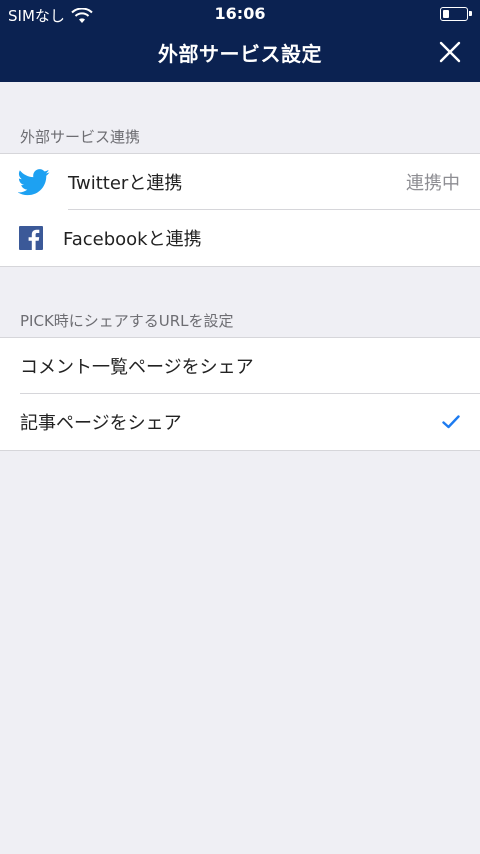  I want to click on close-icon, so click(450, 52).